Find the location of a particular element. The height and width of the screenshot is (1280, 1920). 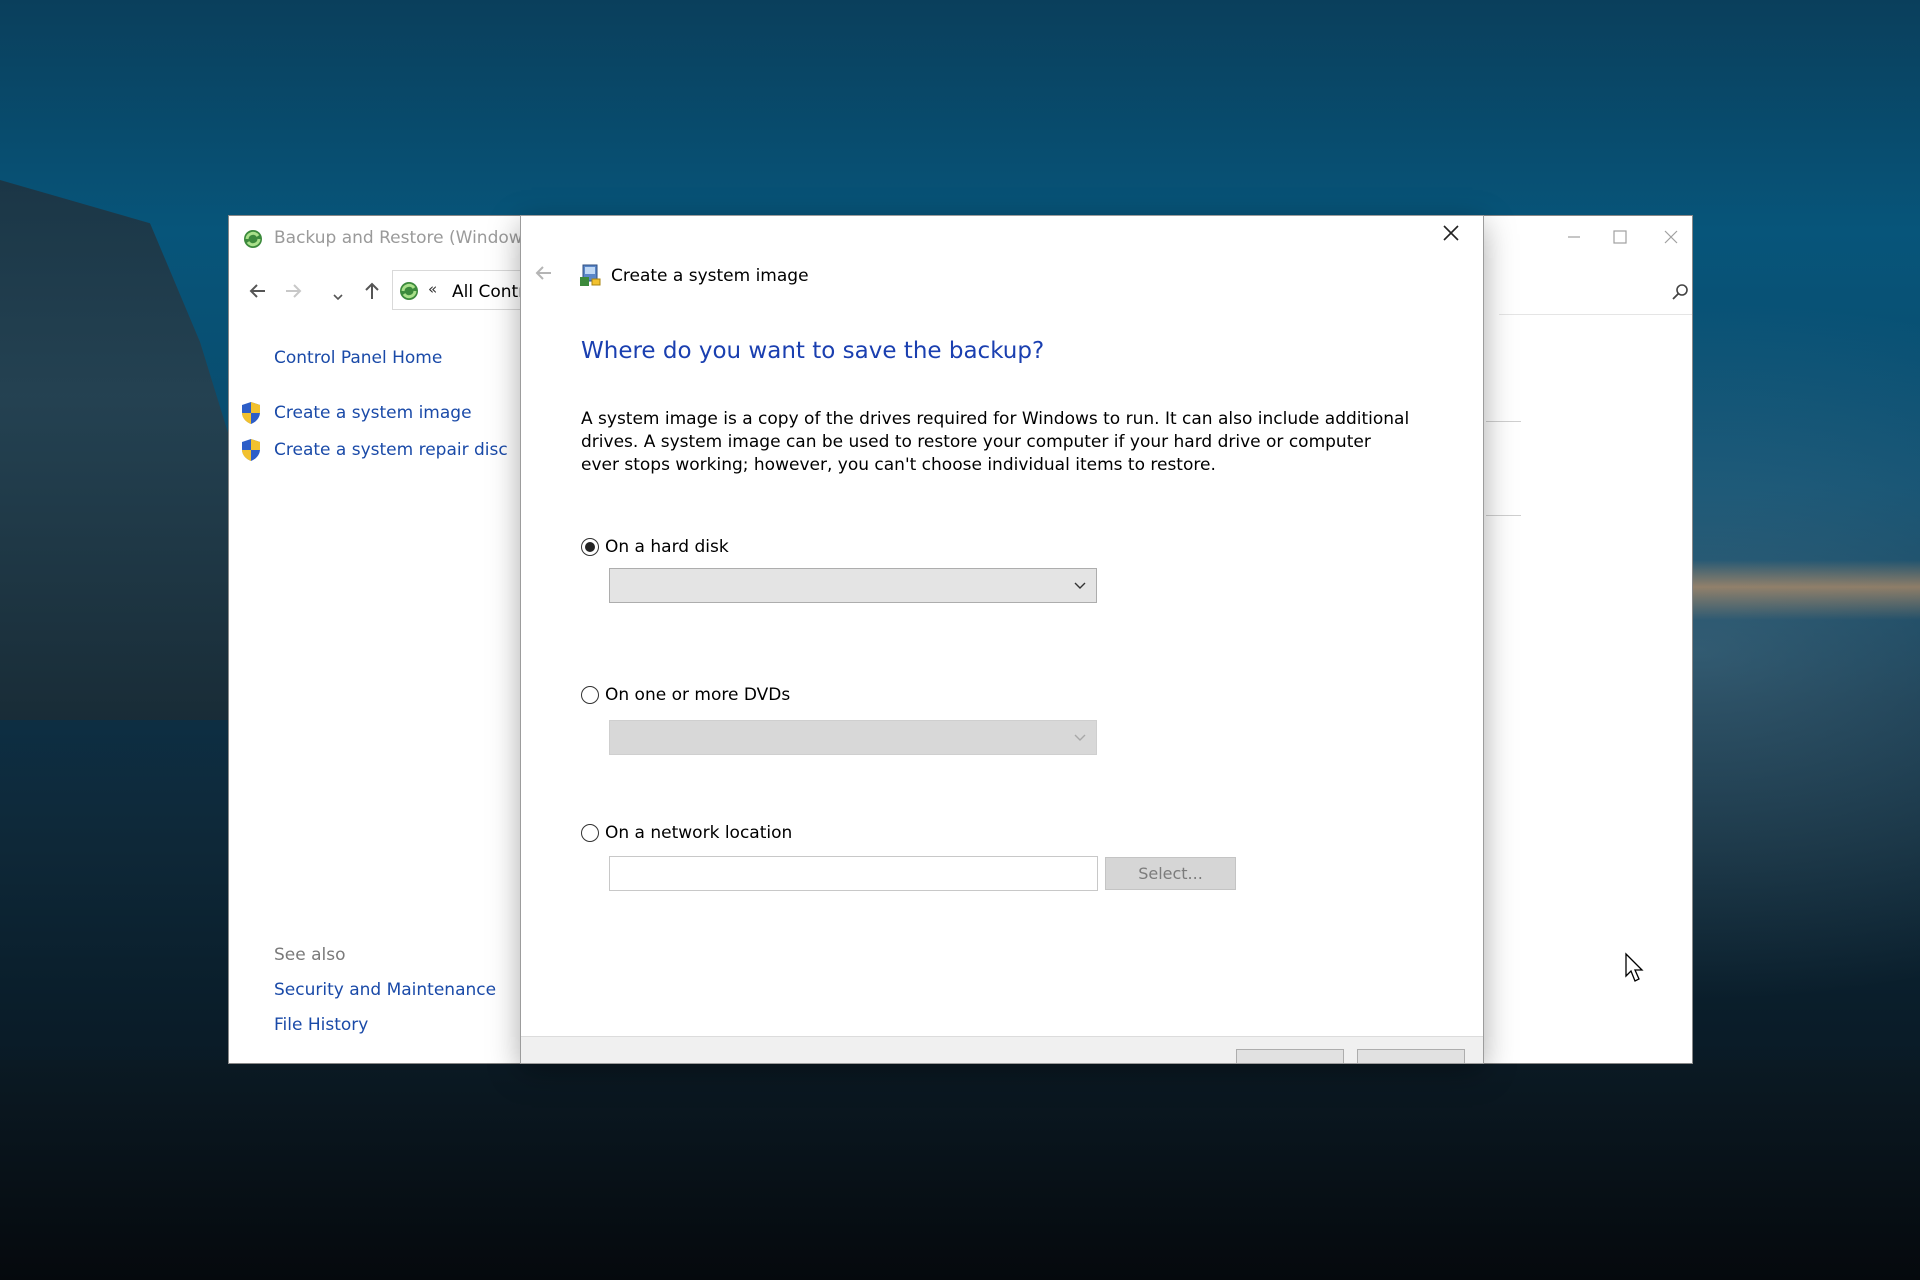

dialog-back-button is located at coordinates (544, 276).